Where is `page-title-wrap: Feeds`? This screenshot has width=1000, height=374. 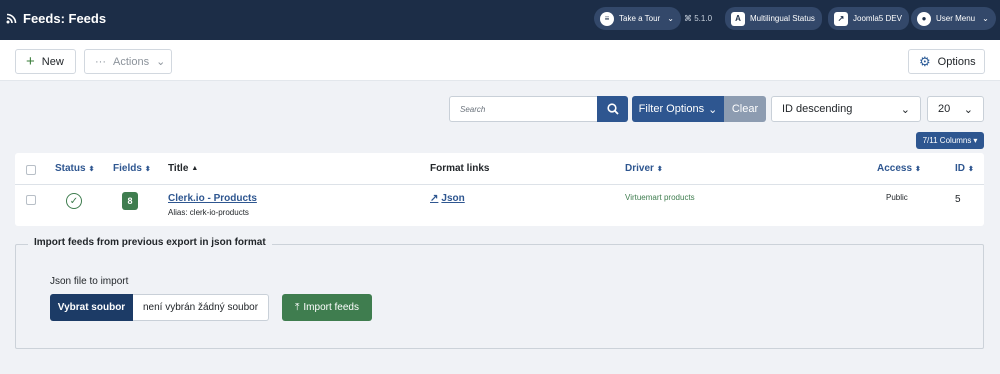 page-title-wrap: Feeds is located at coordinates (56, 18).